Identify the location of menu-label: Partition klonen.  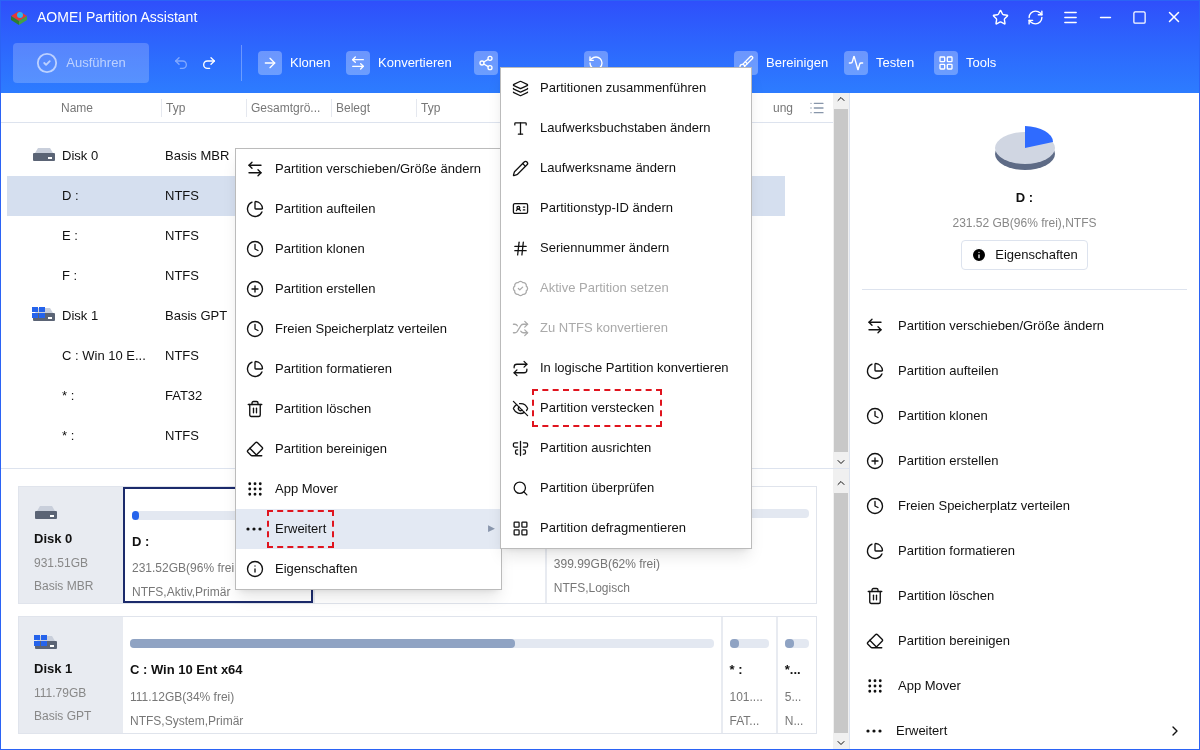
(320, 249).